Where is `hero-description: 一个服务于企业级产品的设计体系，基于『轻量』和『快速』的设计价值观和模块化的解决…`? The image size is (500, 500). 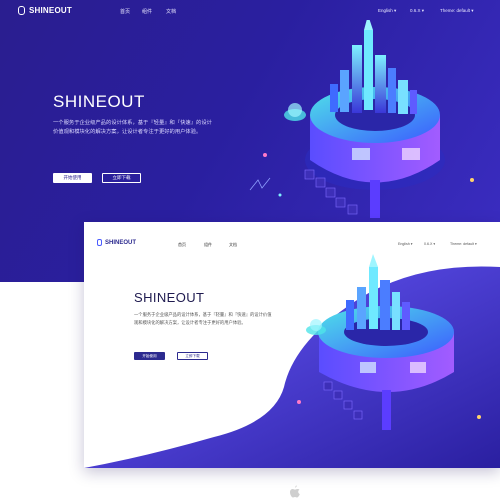 hero-description: 一个服务于企业级产品的设计体系，基于『轻量』和『快速』的设计价值观和模块化的解决… is located at coordinates (132, 127).